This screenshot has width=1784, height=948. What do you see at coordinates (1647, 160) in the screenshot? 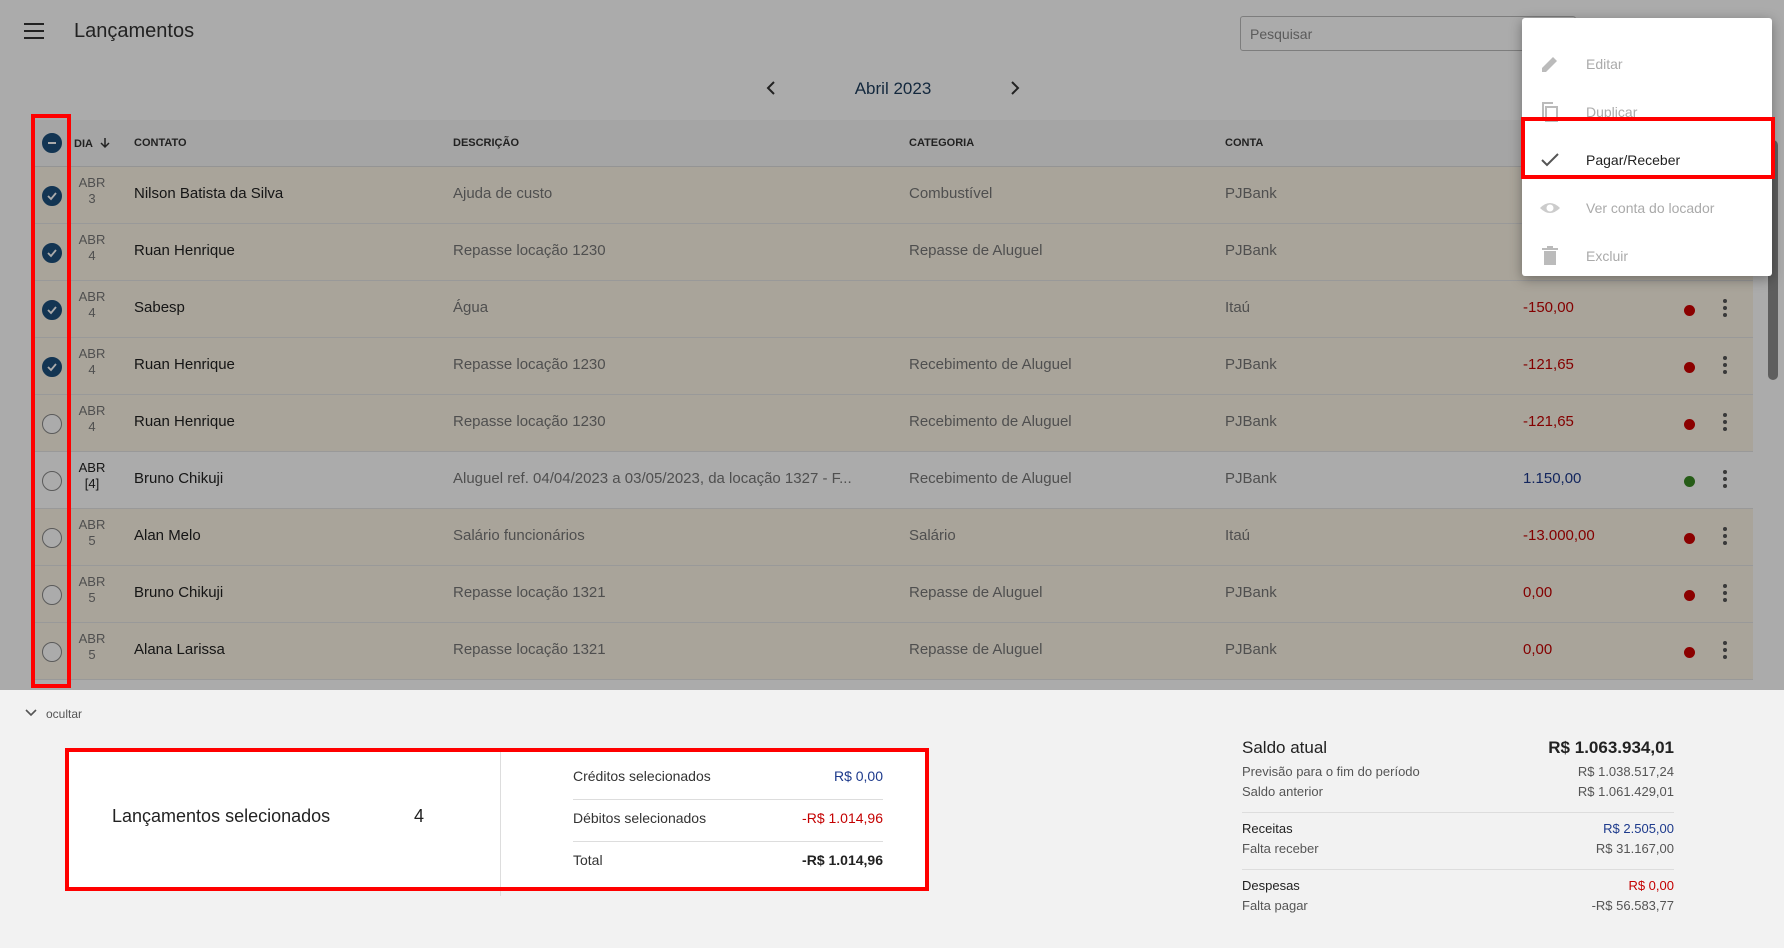
I see `menu-item-pagar-receber: Pagar/Receber` at bounding box center [1647, 160].